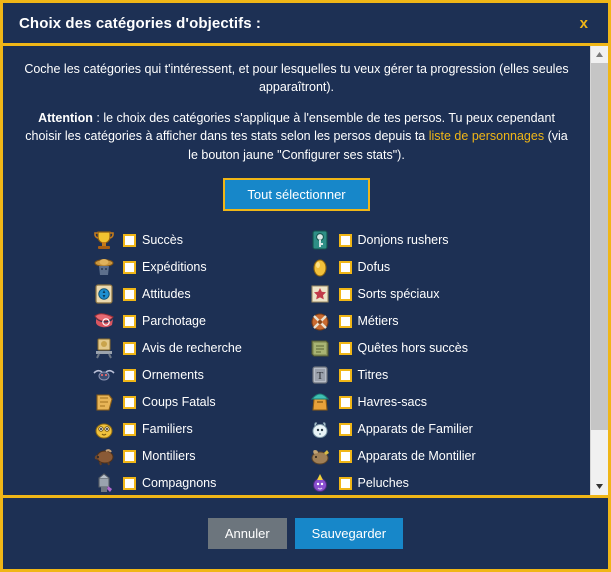 The width and height of the screenshot is (611, 572). What do you see at coordinates (167, 429) in the screenshot?
I see `category-label: Familiers` at bounding box center [167, 429].